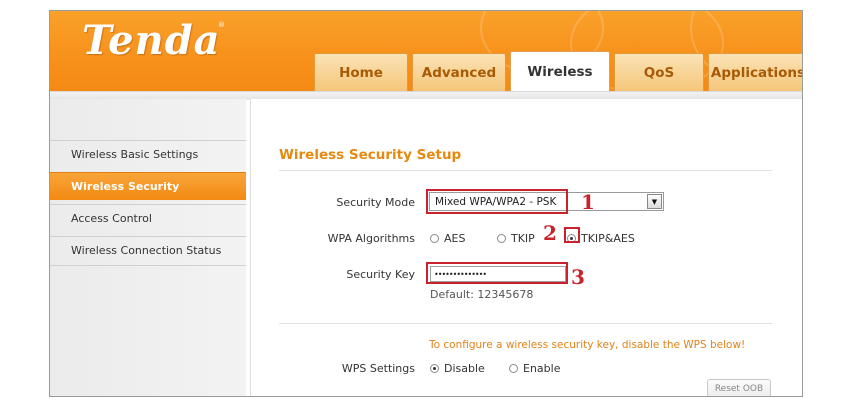 This screenshot has height=404, width=846. What do you see at coordinates (542, 368) in the screenshot?
I see `radio-wps-enable-label: Enable` at bounding box center [542, 368].